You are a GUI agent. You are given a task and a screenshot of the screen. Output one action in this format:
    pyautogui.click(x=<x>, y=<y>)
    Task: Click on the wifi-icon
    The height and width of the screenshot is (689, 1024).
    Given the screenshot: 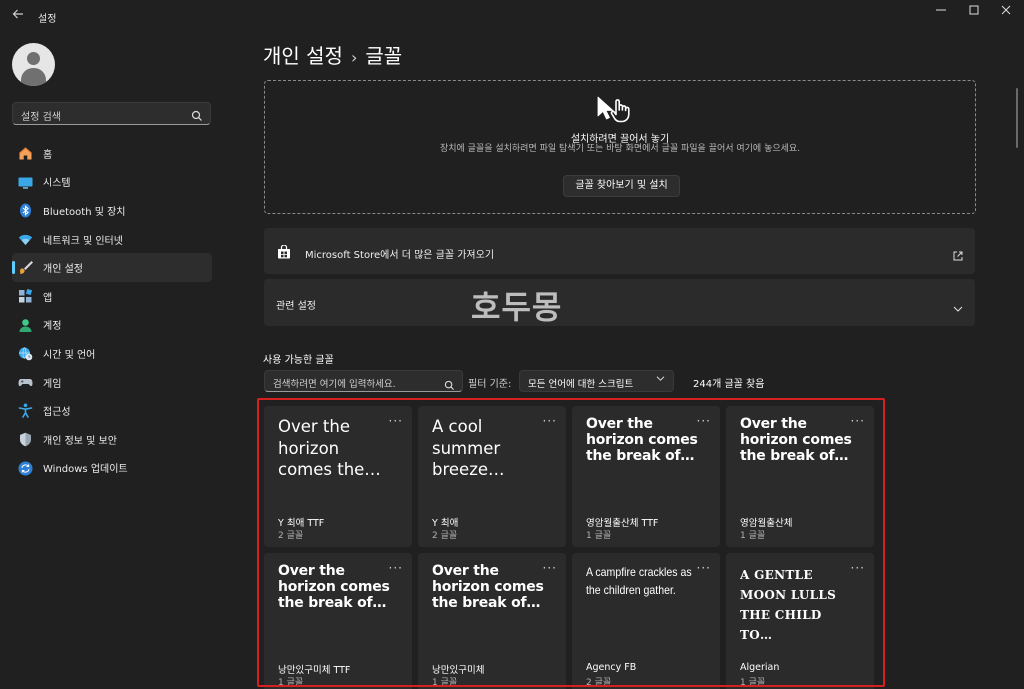 What is the action you would take?
    pyautogui.click(x=25, y=239)
    